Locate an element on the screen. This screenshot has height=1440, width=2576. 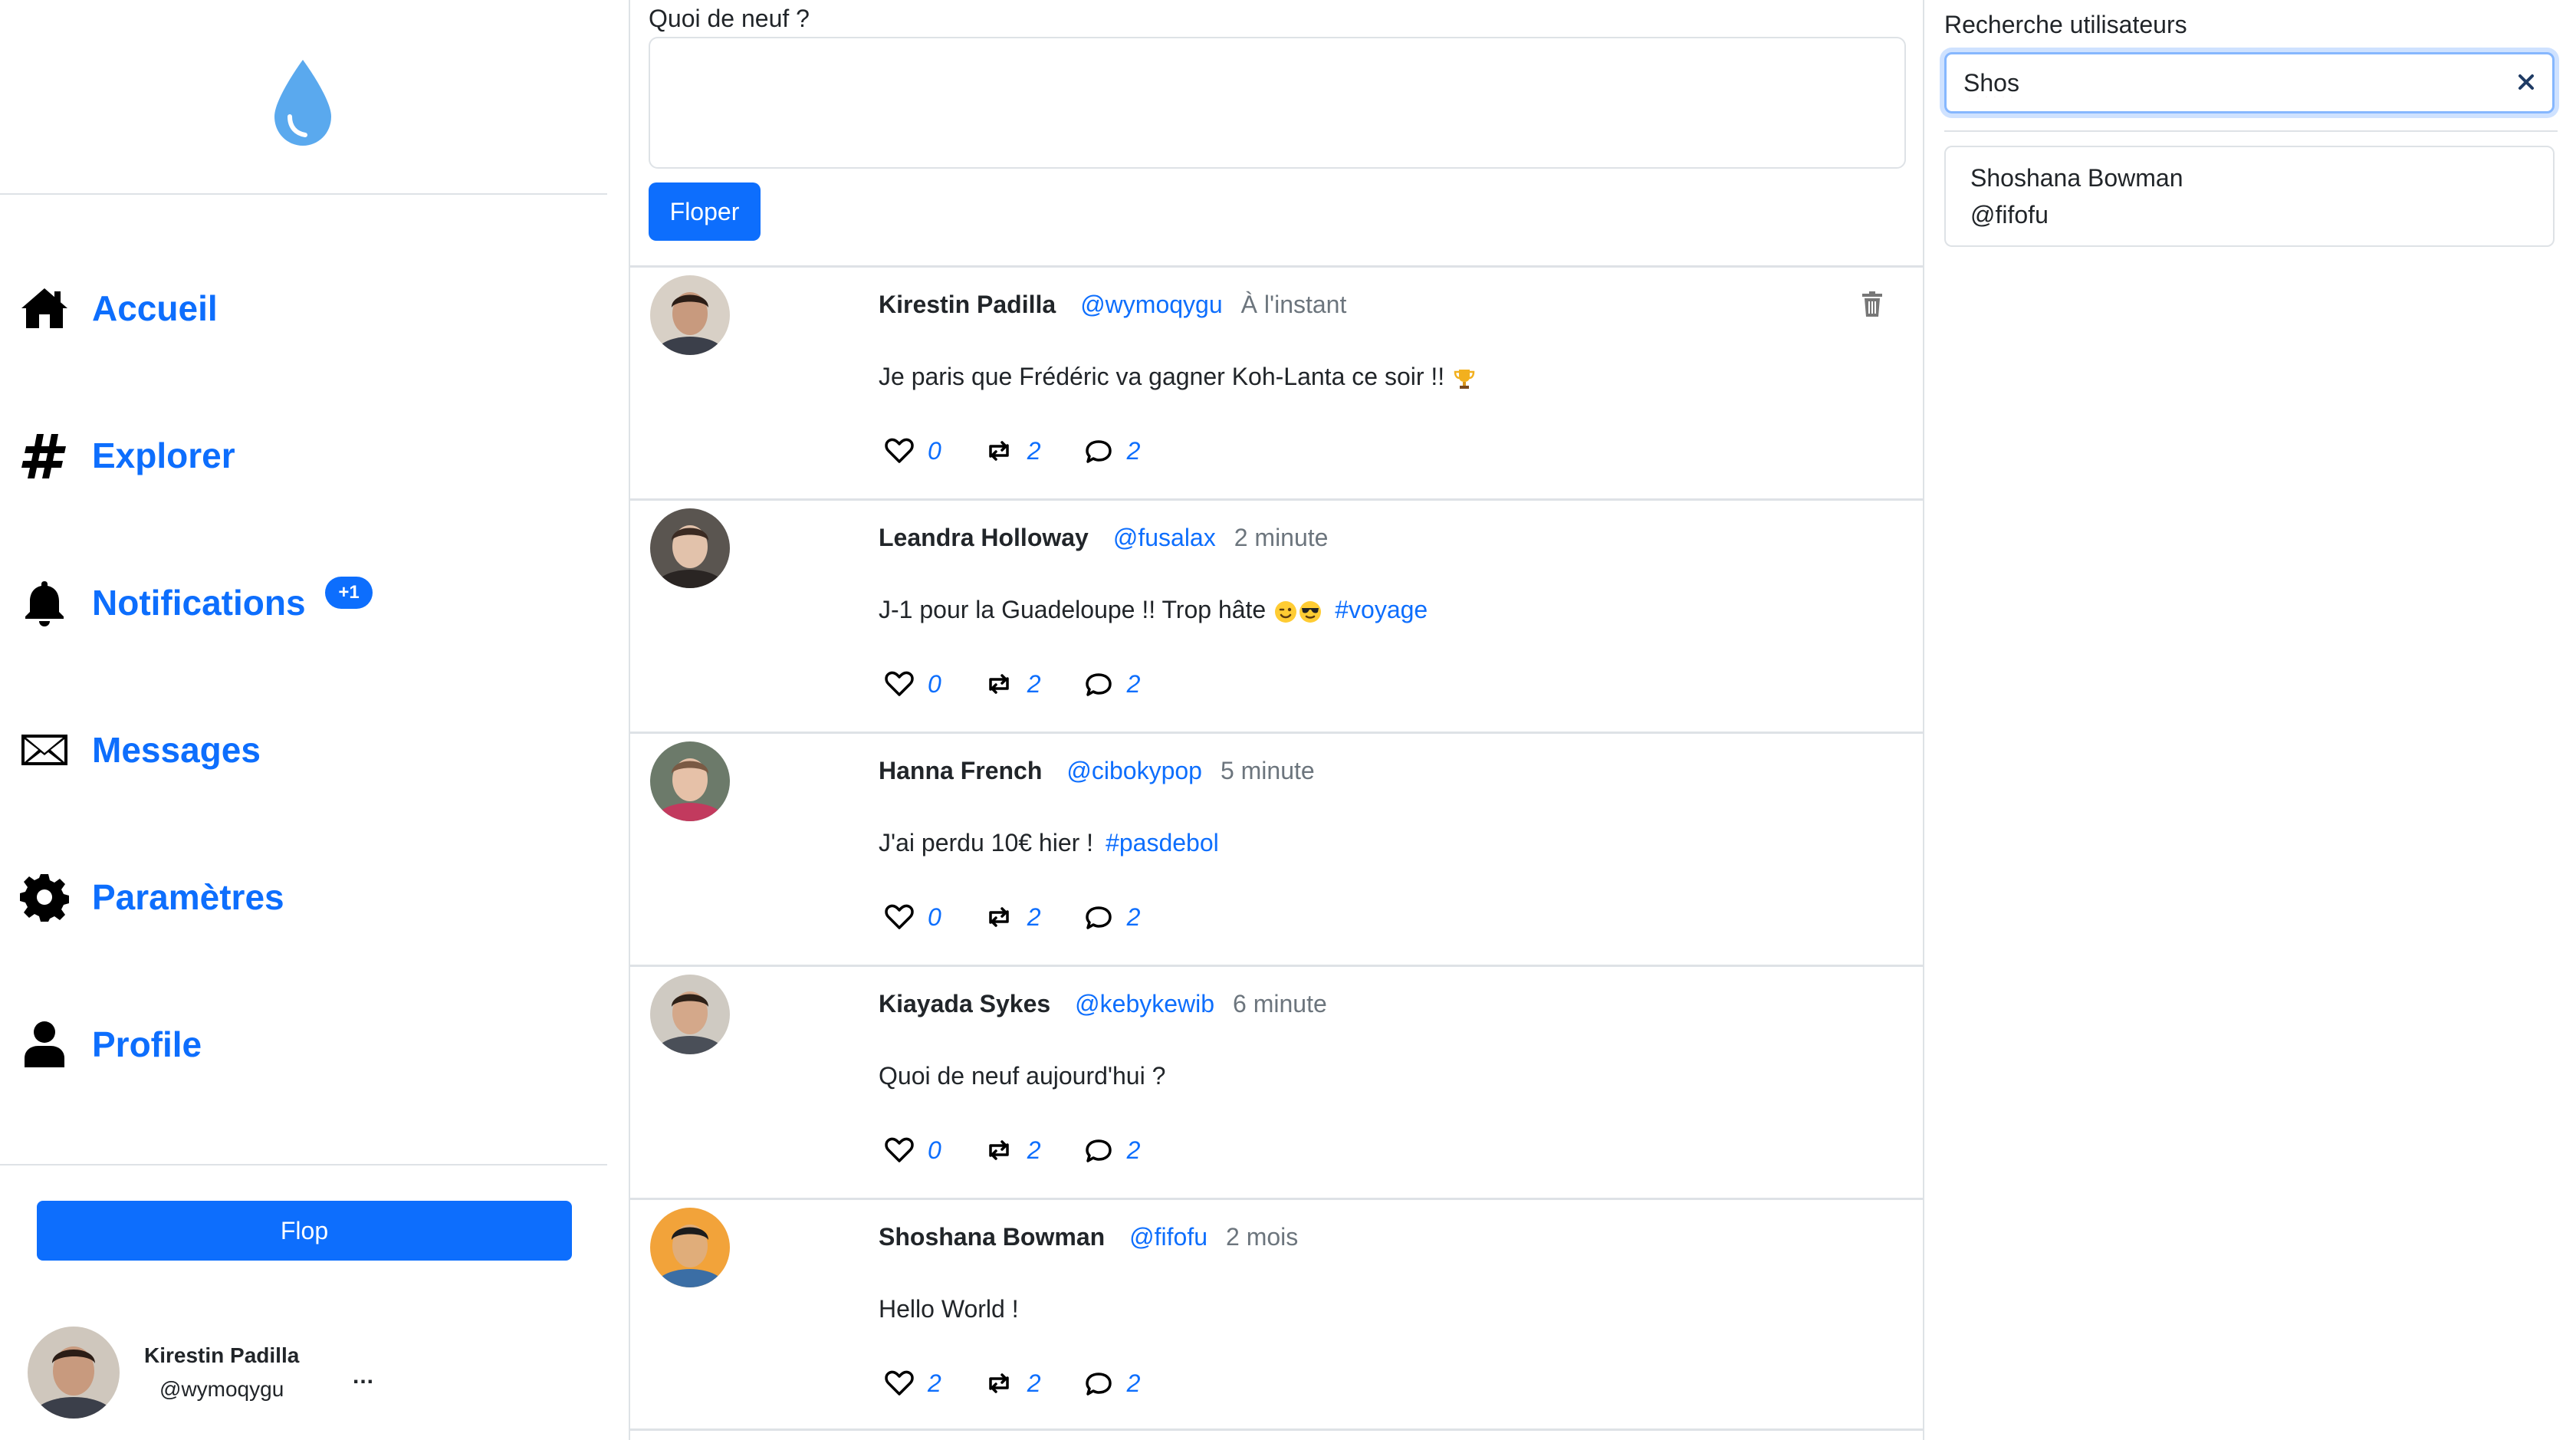
nav-profile: Profile is located at coordinates (110, 1044).